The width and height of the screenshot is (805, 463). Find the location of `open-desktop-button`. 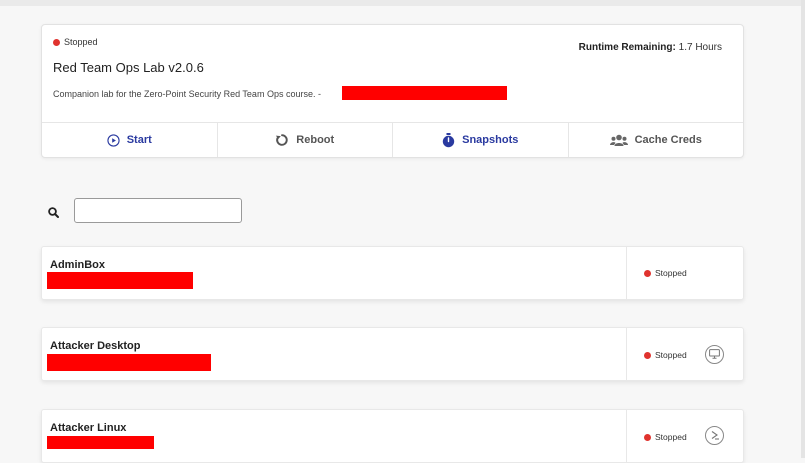

open-desktop-button is located at coordinates (714, 354).